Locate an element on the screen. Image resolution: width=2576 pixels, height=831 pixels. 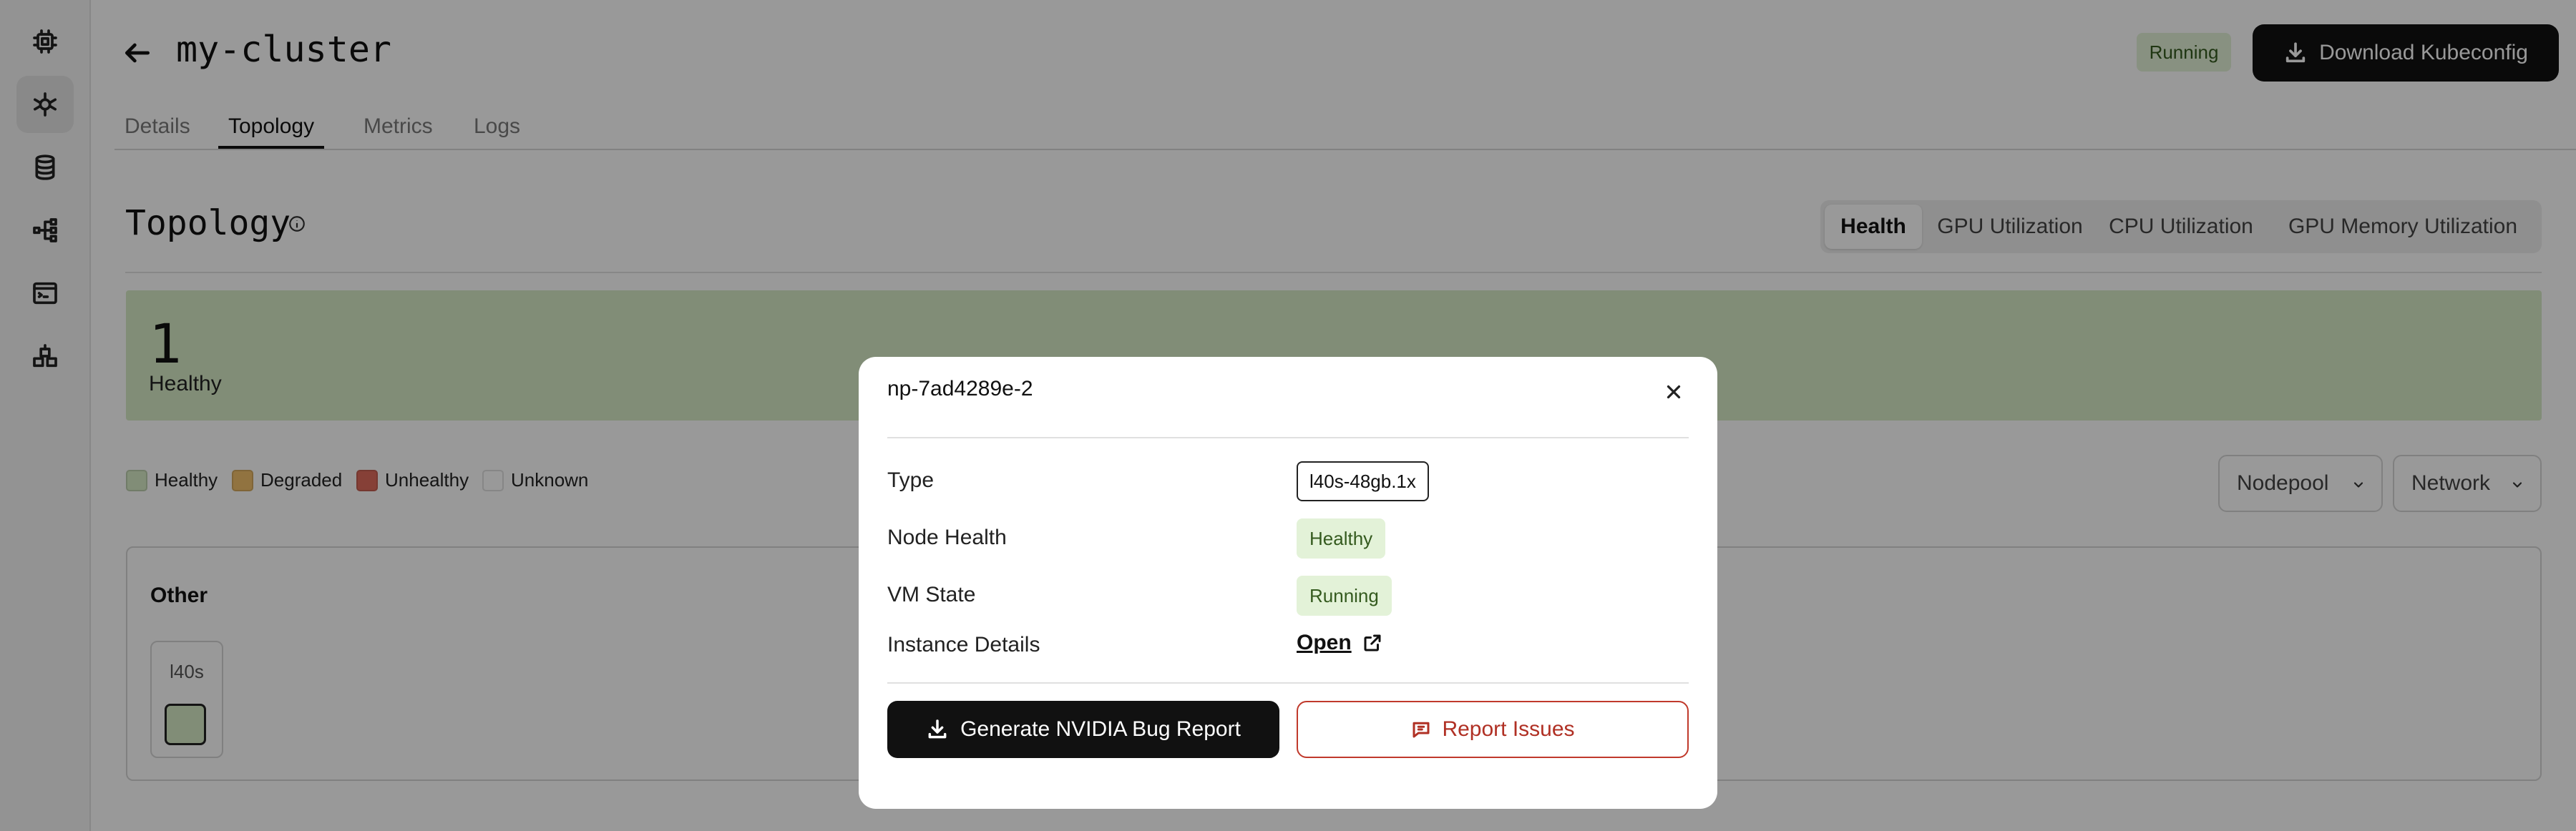
vm-state-badge: Running is located at coordinates (1344, 596).